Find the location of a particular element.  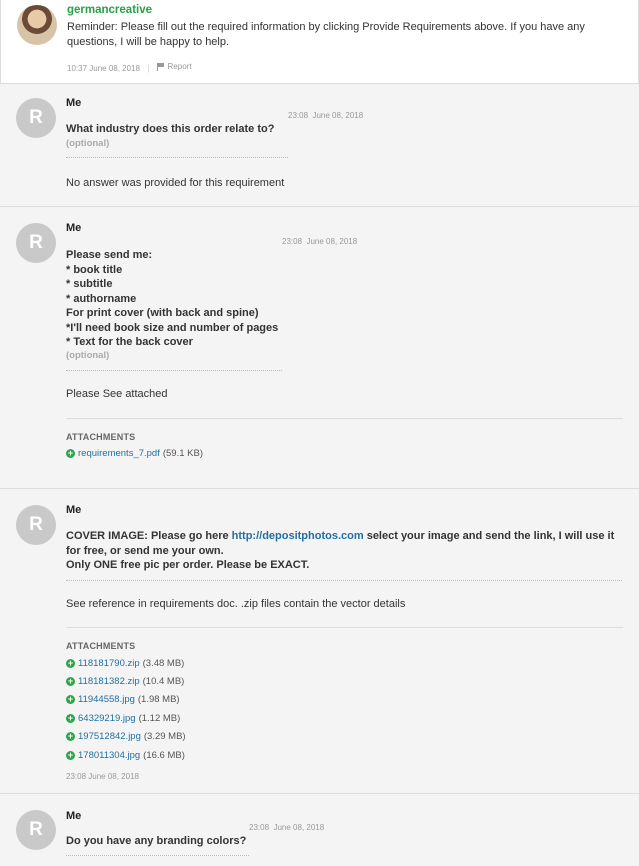

question-line: * subtitle is located at coordinates (89, 284).